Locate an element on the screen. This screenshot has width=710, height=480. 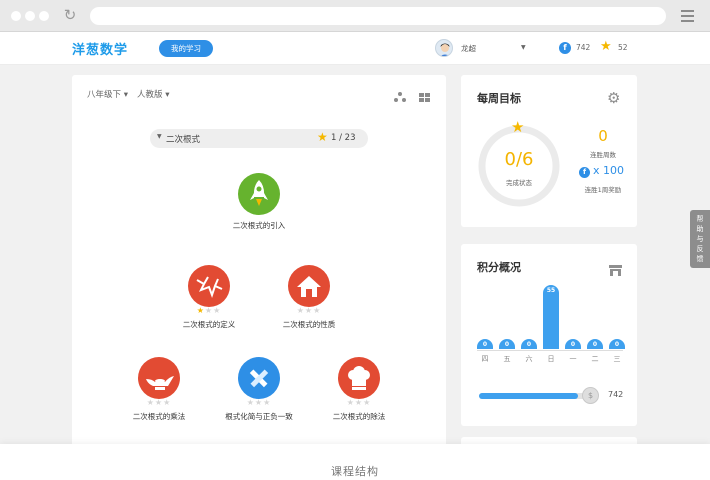
browser-chrome: ↻ is located at coordinates (355, 16).